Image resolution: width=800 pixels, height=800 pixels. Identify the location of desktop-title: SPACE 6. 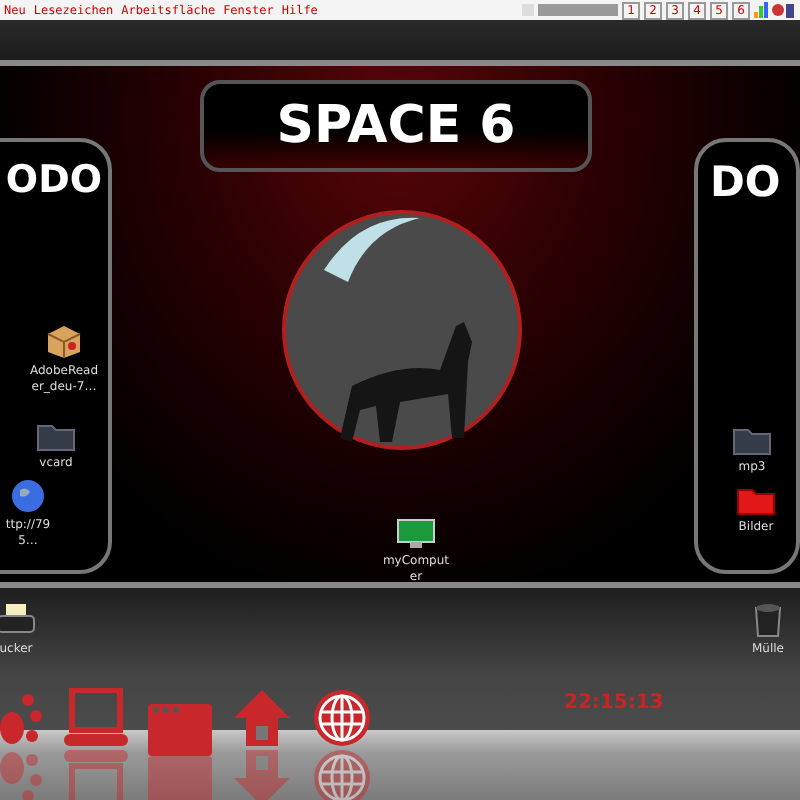
(396, 126).